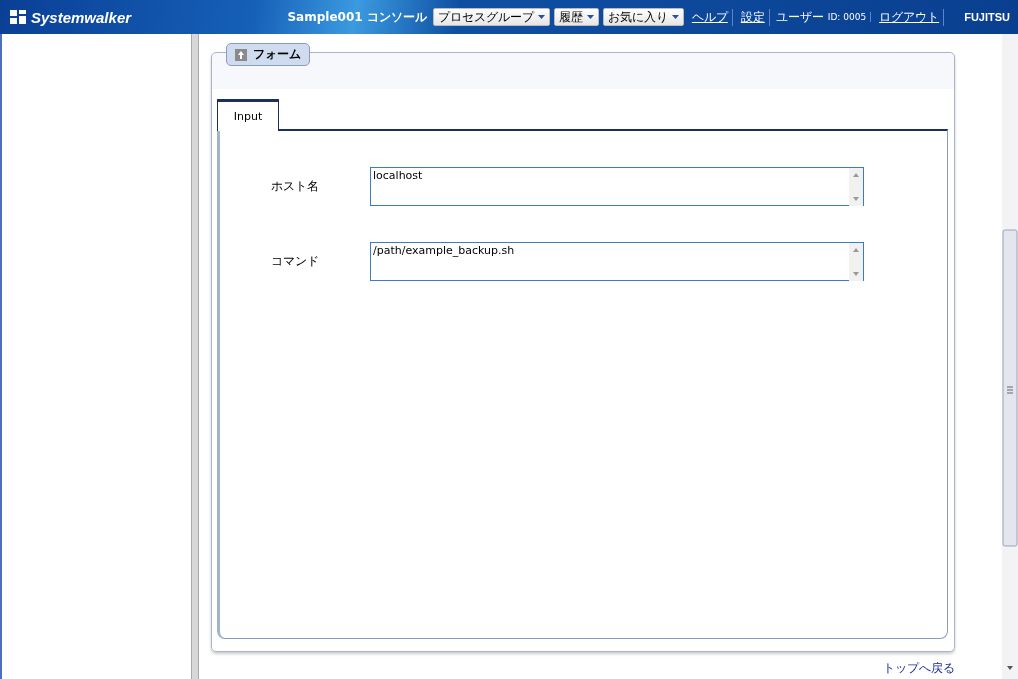 Image resolution: width=1018 pixels, height=679 pixels. Describe the element at coordinates (710, 17) in the screenshot. I see `header-link: ヘルプ` at that location.